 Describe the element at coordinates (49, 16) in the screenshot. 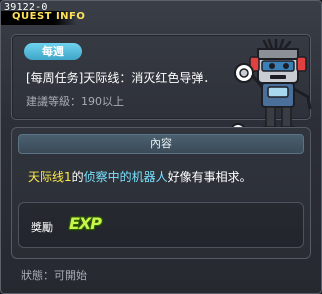

I see `window-title: QUEST INFO` at that location.